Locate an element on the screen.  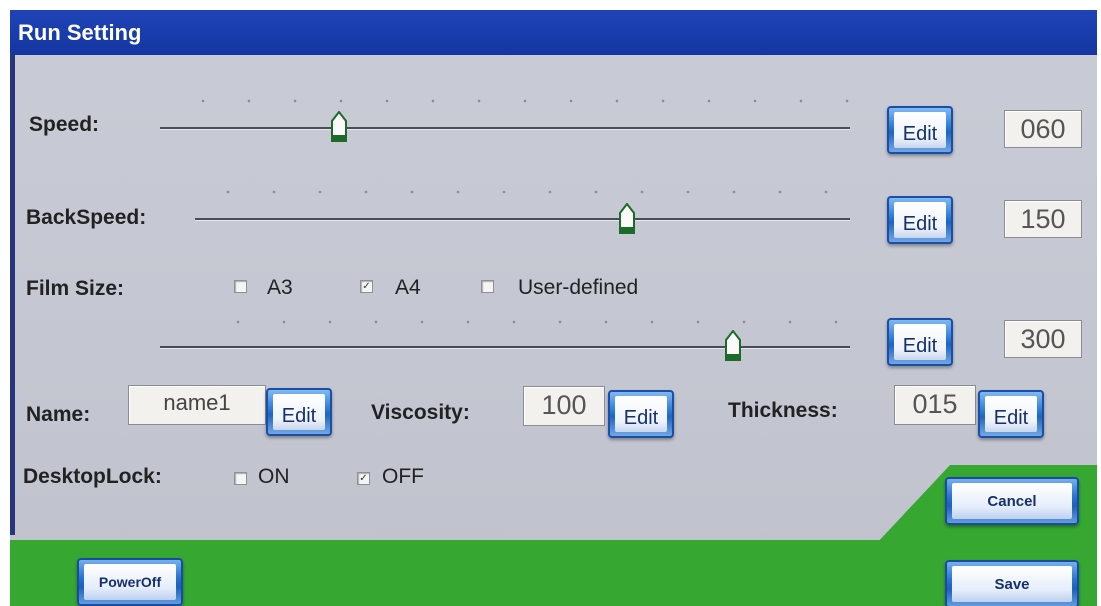
viscosity-field: 100 is located at coordinates (564, 406).